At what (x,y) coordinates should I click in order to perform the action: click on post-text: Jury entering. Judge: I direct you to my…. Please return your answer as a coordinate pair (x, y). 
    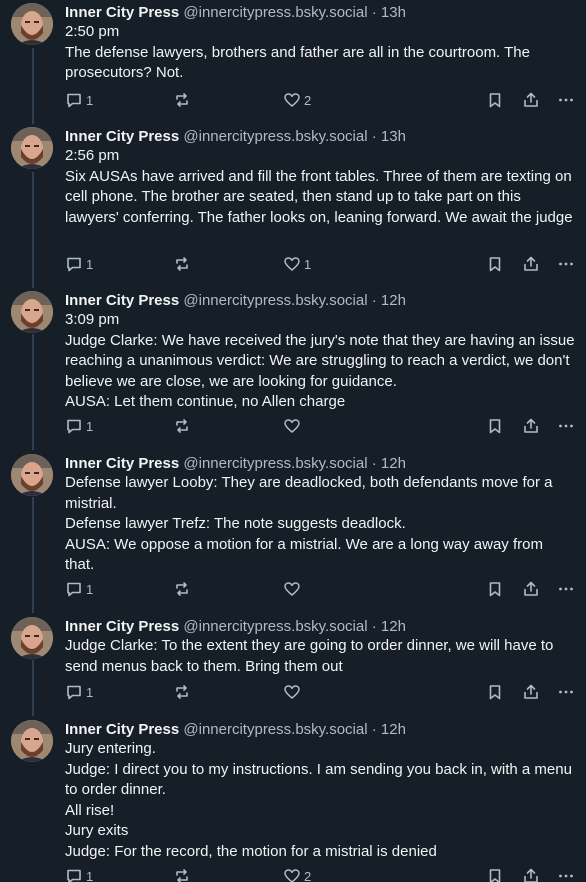
    Looking at the image, I should click on (318, 800).